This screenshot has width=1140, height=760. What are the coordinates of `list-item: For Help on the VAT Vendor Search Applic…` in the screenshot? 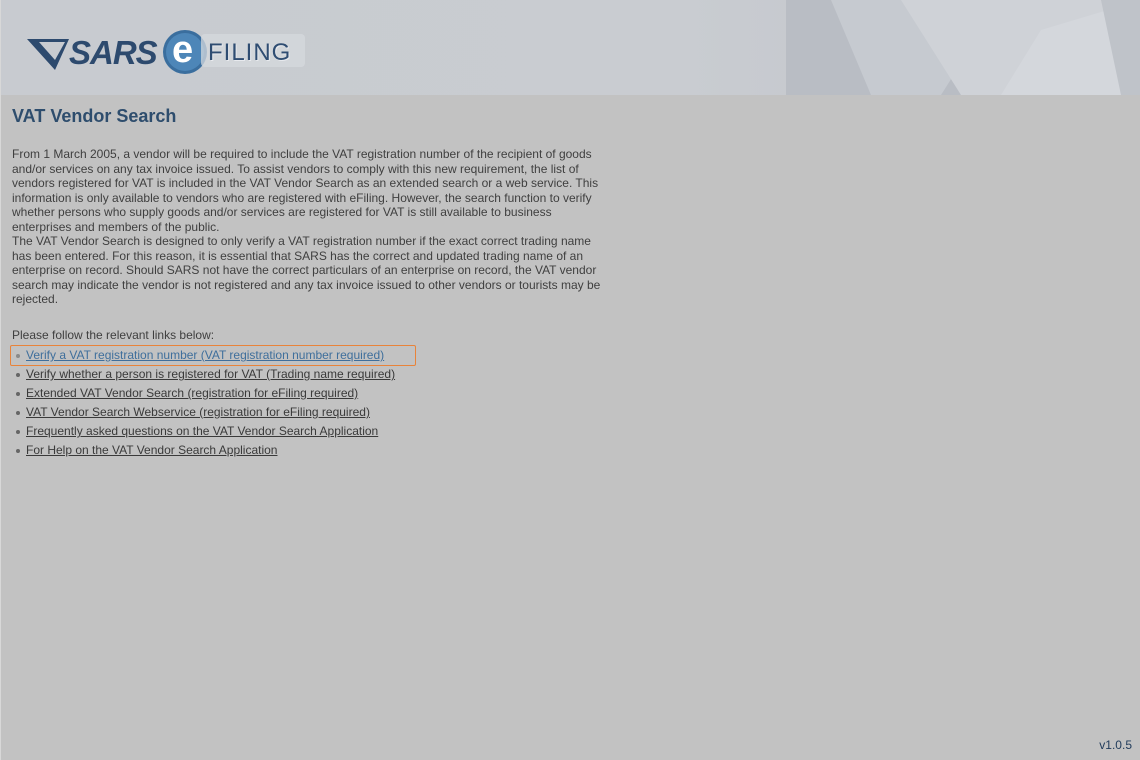 It's located at (203, 450).